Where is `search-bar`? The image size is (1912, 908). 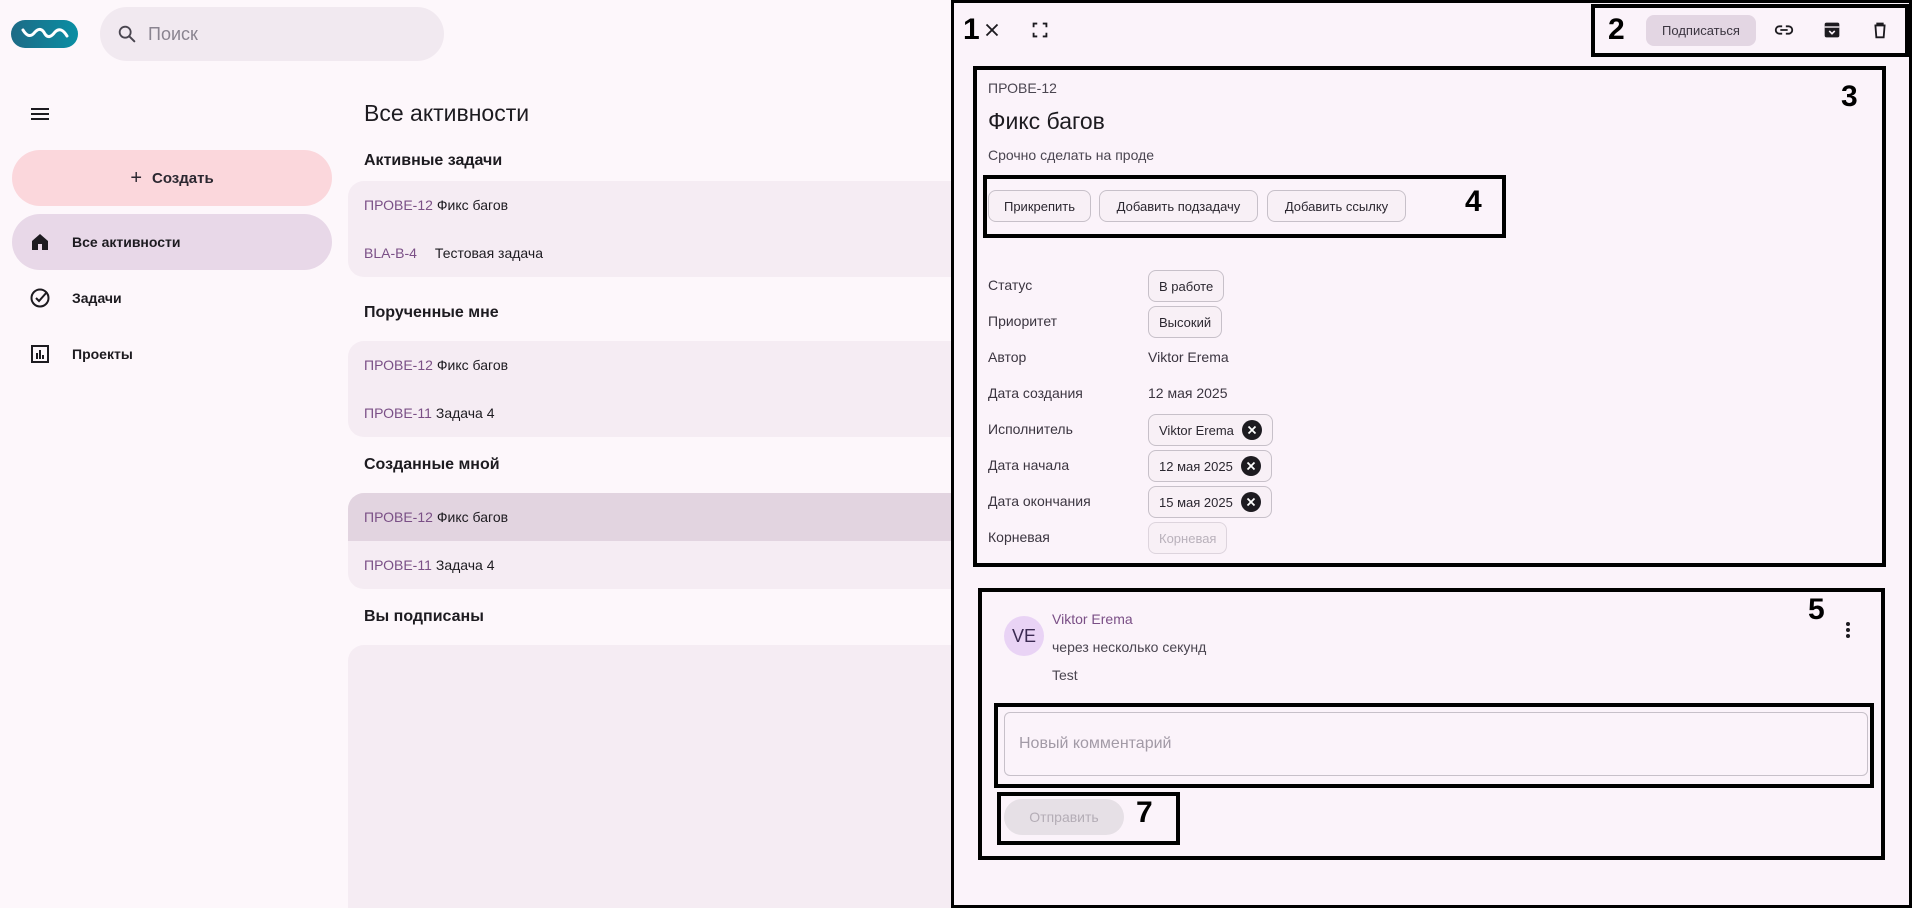 search-bar is located at coordinates (272, 34).